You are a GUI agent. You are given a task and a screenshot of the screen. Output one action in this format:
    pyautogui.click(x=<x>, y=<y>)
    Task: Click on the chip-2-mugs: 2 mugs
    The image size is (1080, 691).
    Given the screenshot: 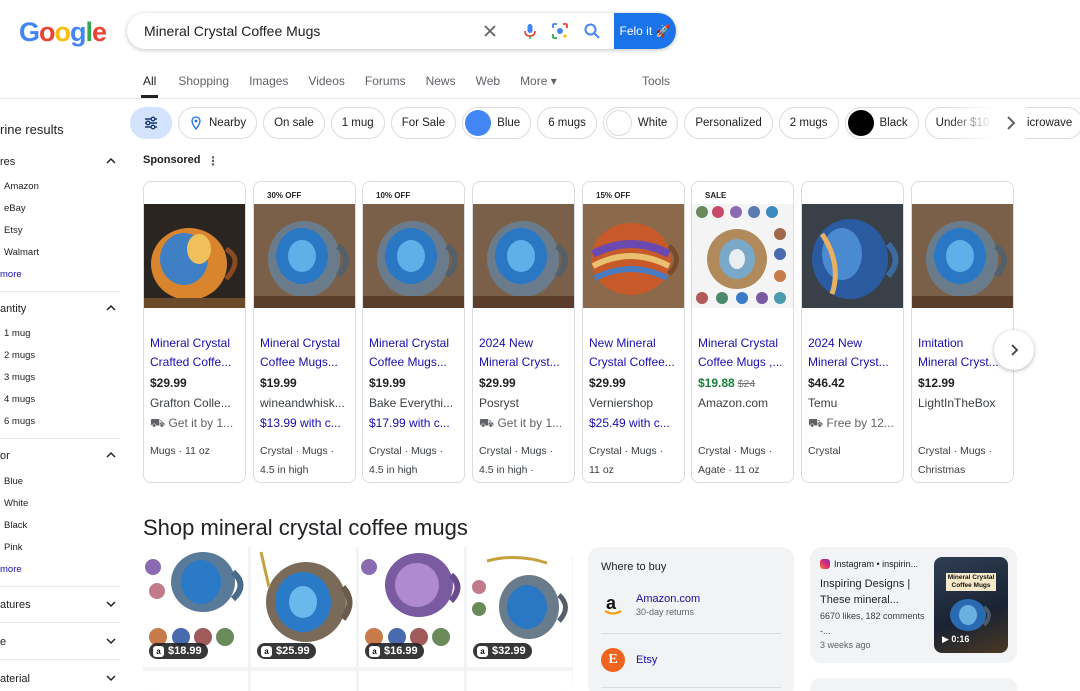 What is the action you would take?
    pyautogui.click(x=808, y=123)
    